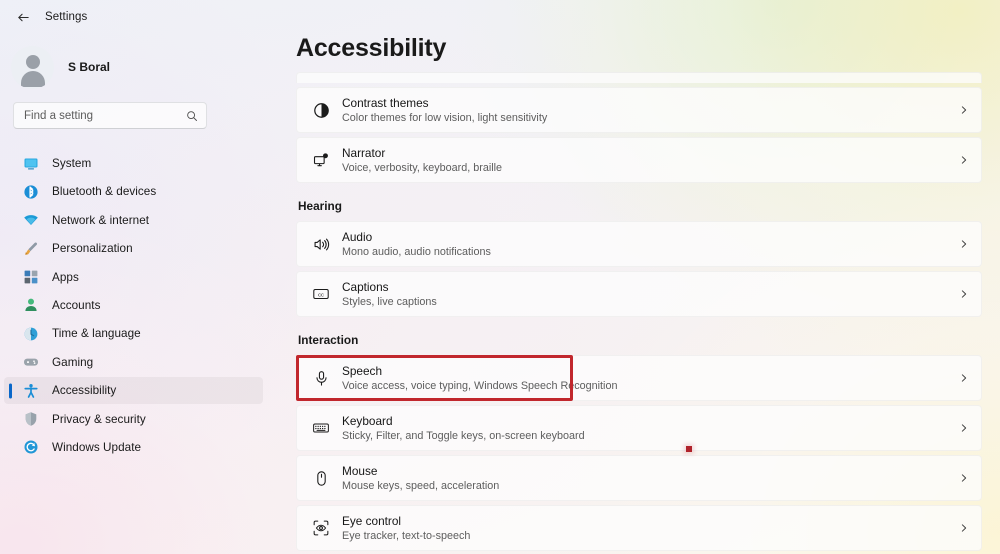 The height and width of the screenshot is (554, 1000). I want to click on row-text: Captions Styles, live captions, so click(642, 294).